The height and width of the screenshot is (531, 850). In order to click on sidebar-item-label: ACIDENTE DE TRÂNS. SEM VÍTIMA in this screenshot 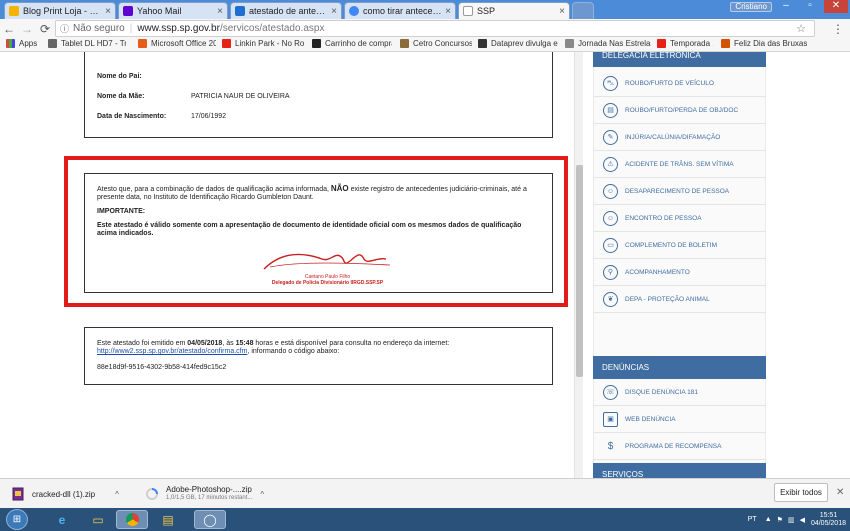, I will do `click(679, 164)`.